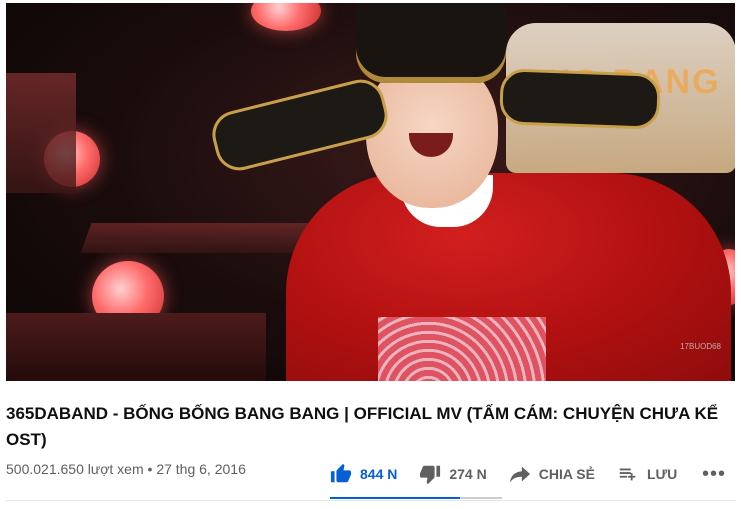 Image resolution: width=741 pixels, height=509 pixels. I want to click on official-hat, so click(431, 43).